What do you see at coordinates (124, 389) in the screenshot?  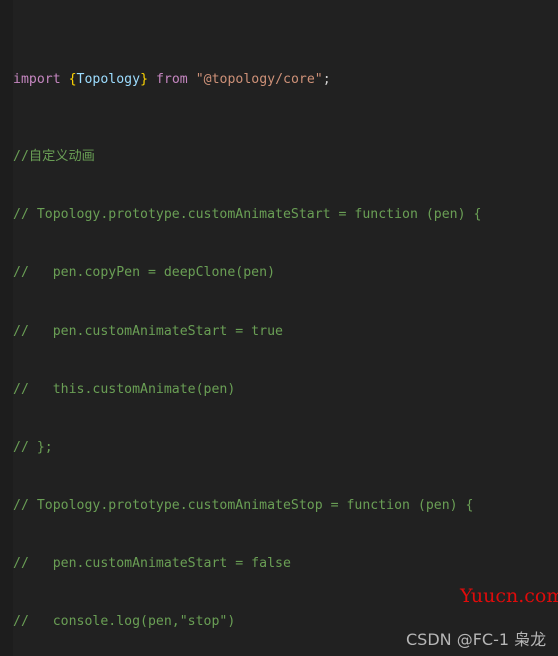 I see `code-line-comment: // this.customAnimate(pen)` at bounding box center [124, 389].